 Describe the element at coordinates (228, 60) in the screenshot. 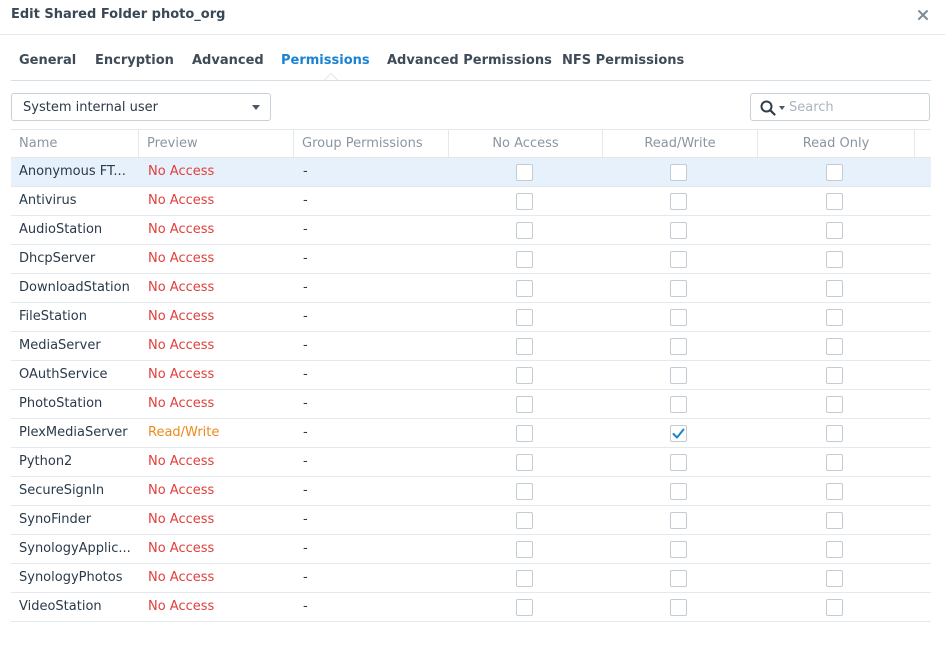

I see `tab-advanced: Advanced` at that location.